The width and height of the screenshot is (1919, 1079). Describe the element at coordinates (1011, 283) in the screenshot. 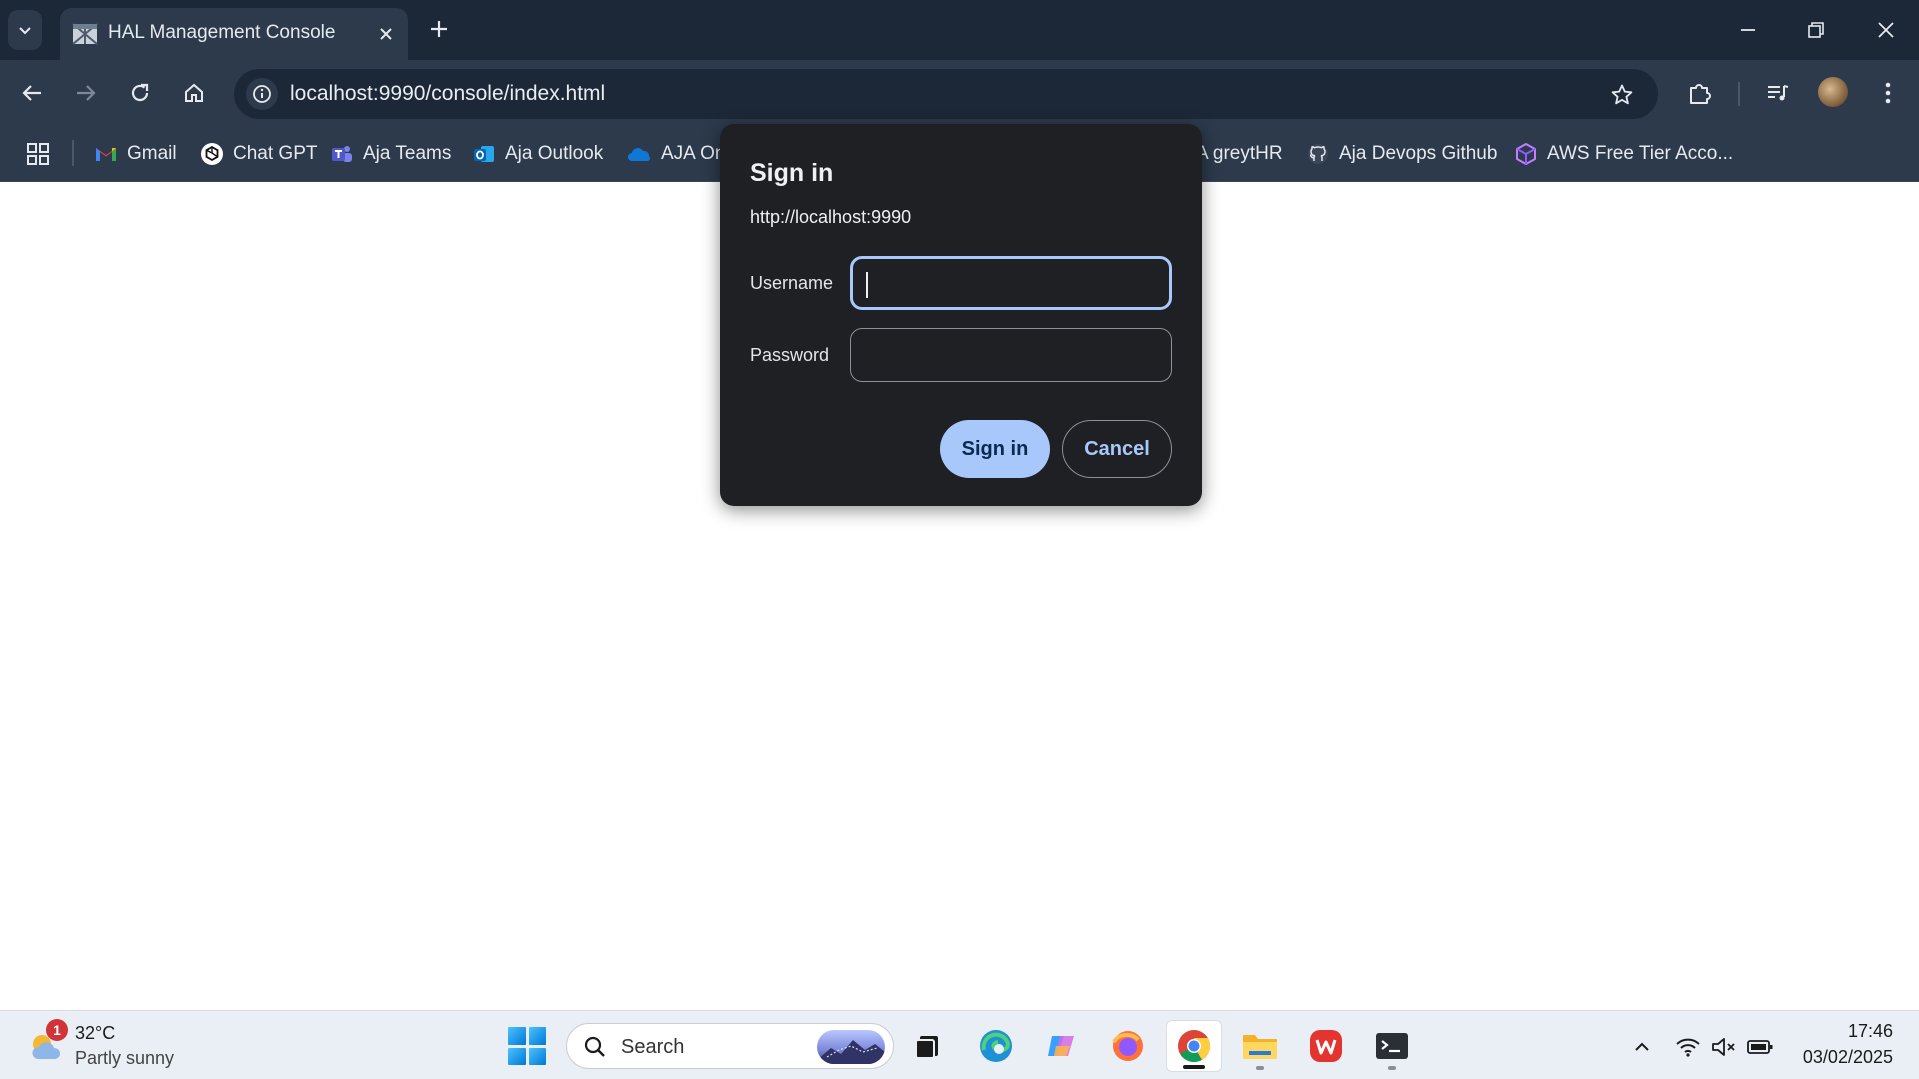

I see `username-field` at that location.